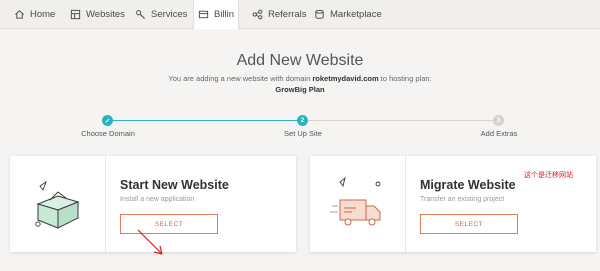 The image size is (600, 271). What do you see at coordinates (462, 199) in the screenshot?
I see `card-description: Transfer an existing project` at bounding box center [462, 199].